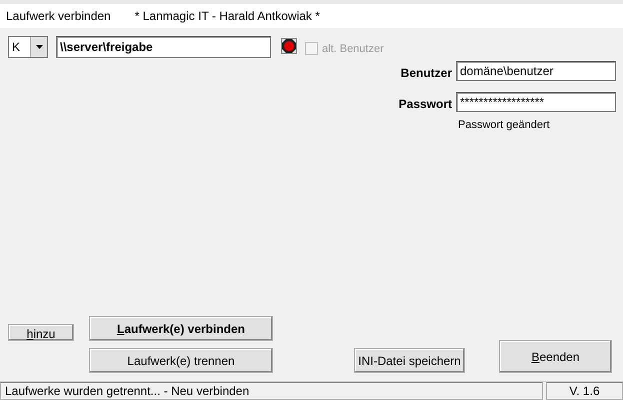 The image size is (623, 400). Describe the element at coordinates (58, 16) in the screenshot. I see `window-title: Laufwerk verbinden` at that location.